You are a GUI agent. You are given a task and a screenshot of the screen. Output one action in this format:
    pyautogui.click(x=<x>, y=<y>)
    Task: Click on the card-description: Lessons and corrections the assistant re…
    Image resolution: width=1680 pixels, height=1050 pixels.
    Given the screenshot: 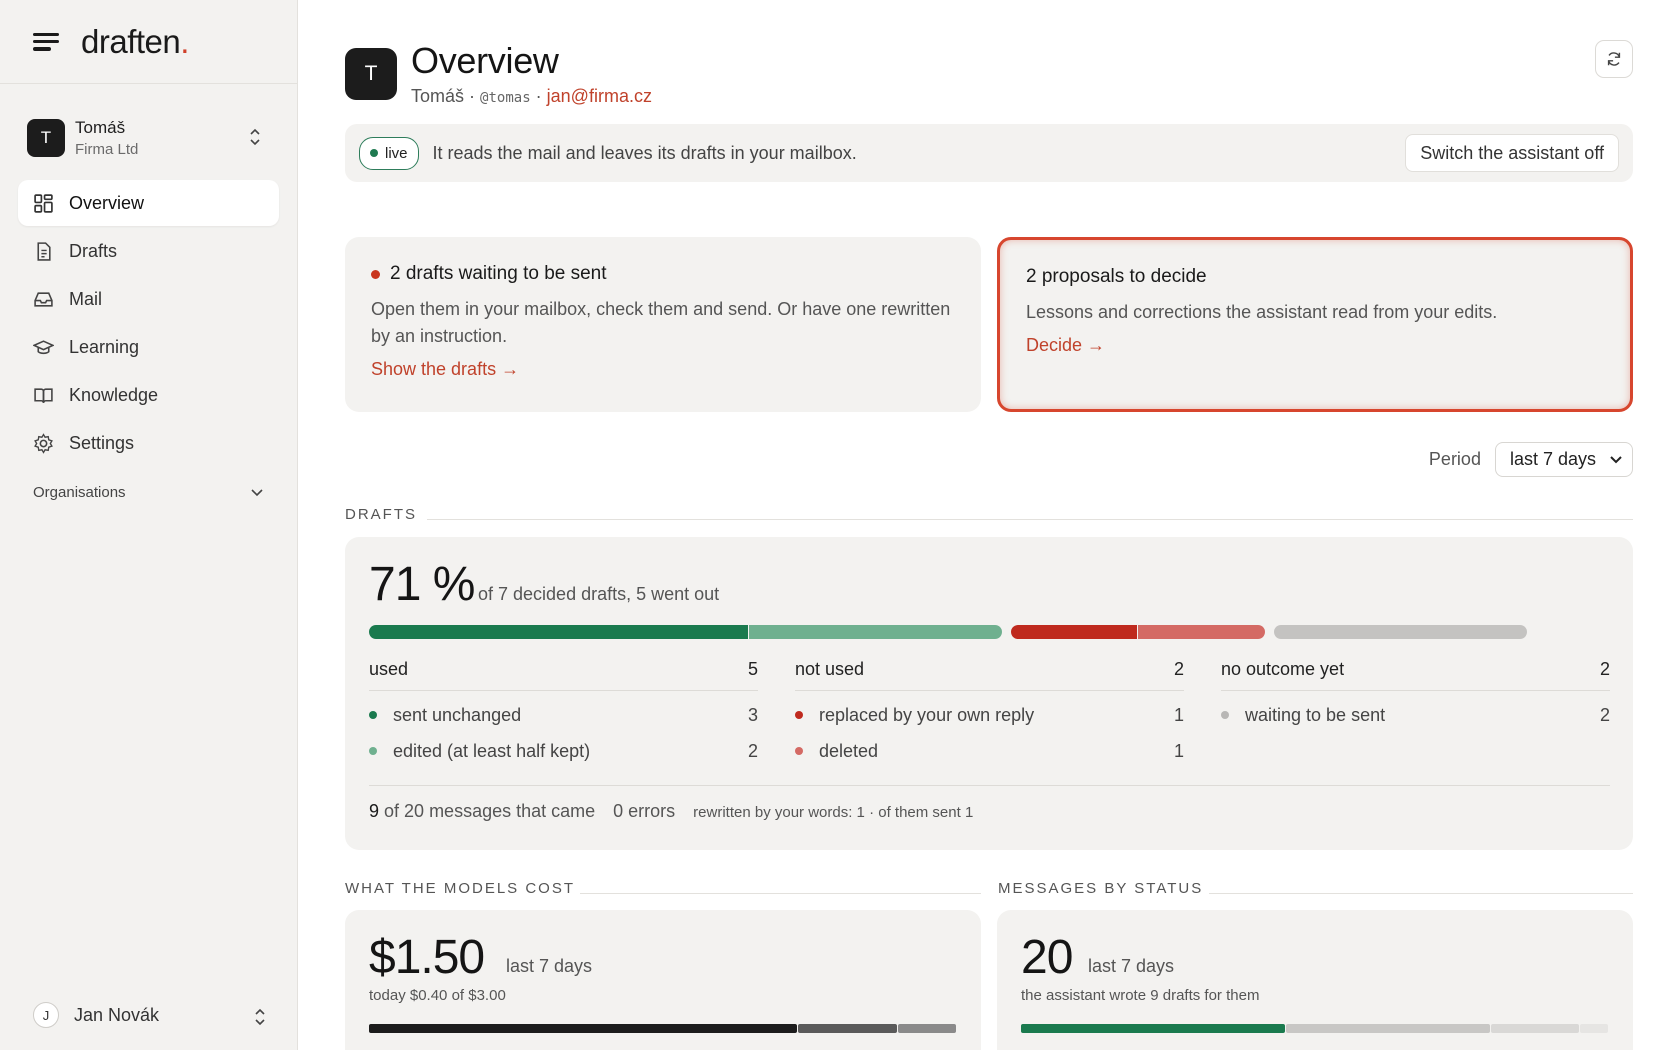 What is the action you would take?
    pyautogui.click(x=1262, y=312)
    